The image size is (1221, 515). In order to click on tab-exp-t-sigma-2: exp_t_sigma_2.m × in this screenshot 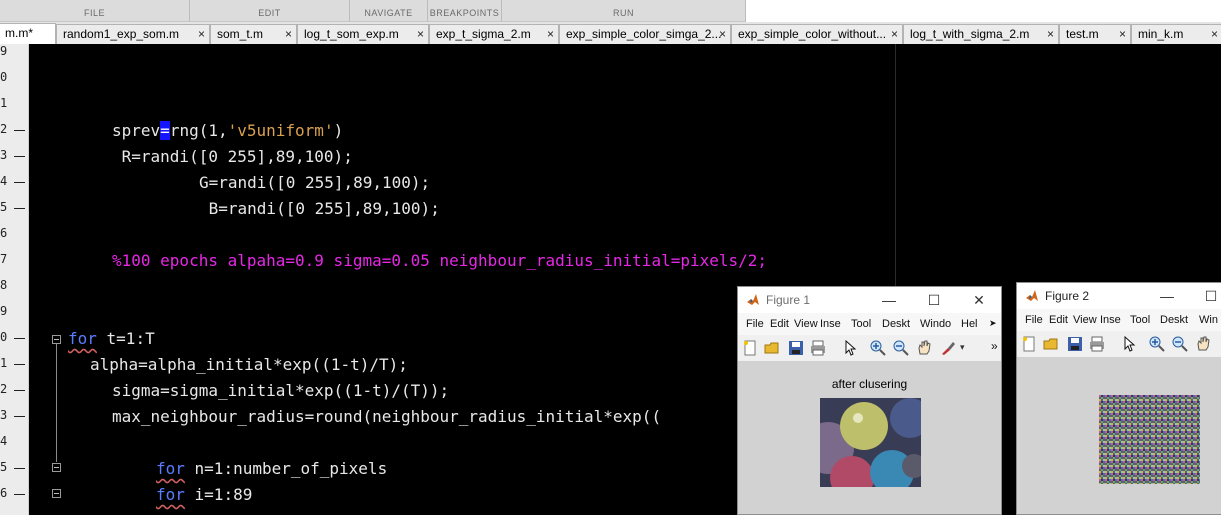, I will do `click(494, 34)`.